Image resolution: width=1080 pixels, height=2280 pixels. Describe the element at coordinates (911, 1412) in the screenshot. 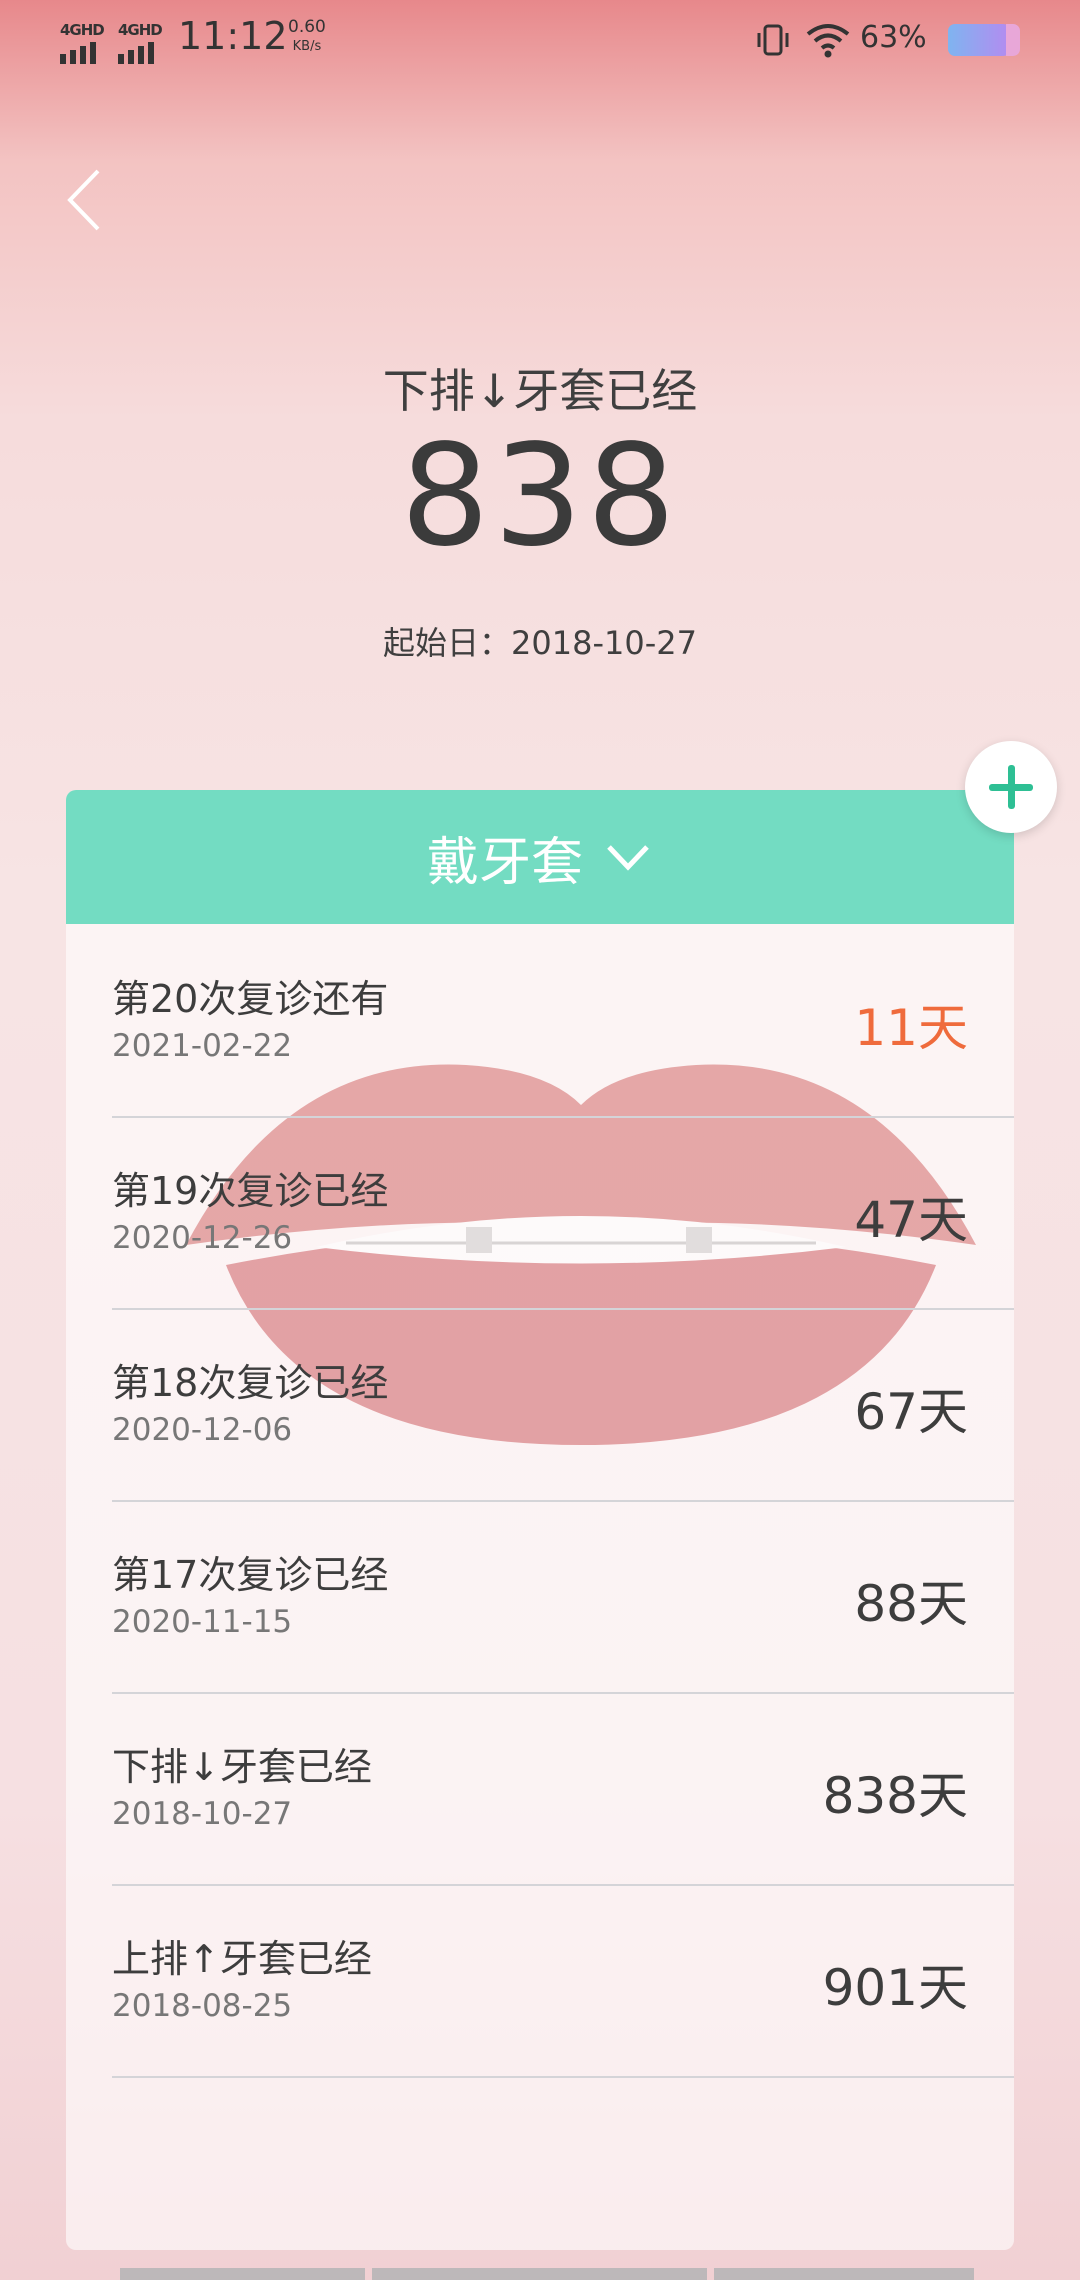

I see `item-days: 67天` at that location.